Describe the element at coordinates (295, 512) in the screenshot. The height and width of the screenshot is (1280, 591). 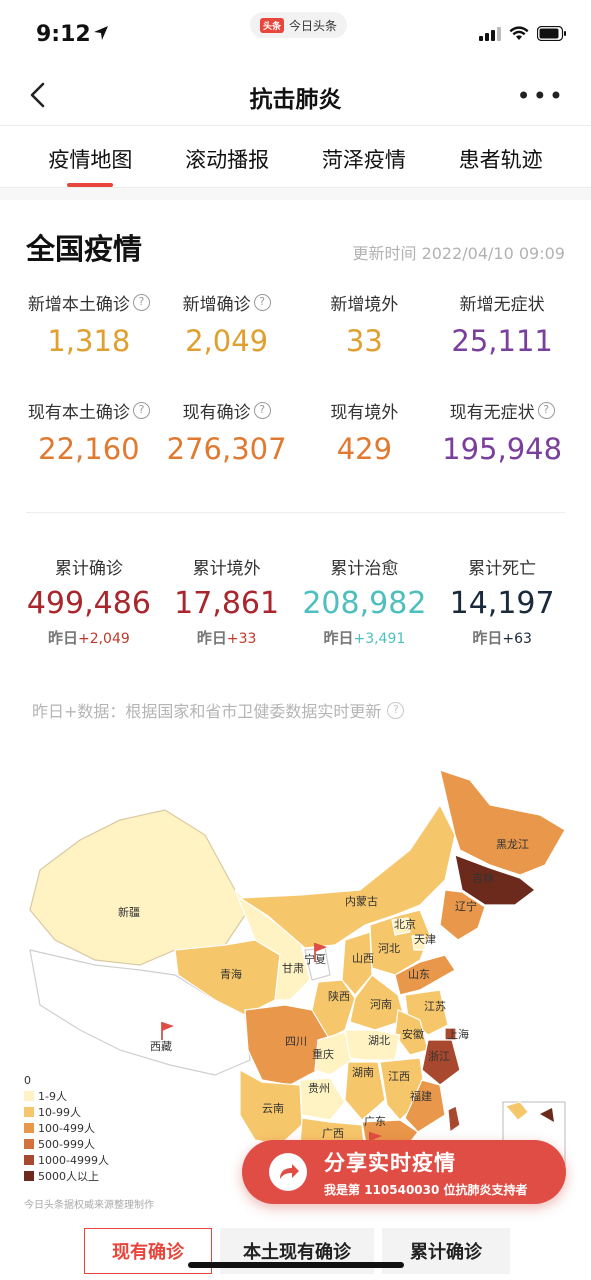
I see `divider` at that location.